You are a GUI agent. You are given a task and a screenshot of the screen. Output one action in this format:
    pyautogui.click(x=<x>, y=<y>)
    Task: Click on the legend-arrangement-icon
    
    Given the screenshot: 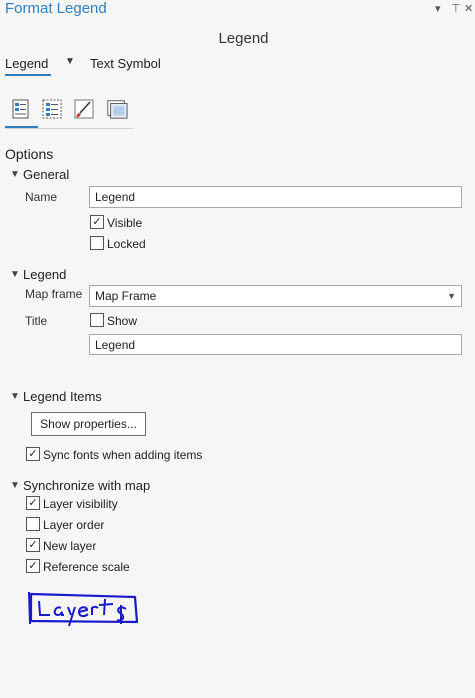 What is the action you would take?
    pyautogui.click(x=52, y=109)
    